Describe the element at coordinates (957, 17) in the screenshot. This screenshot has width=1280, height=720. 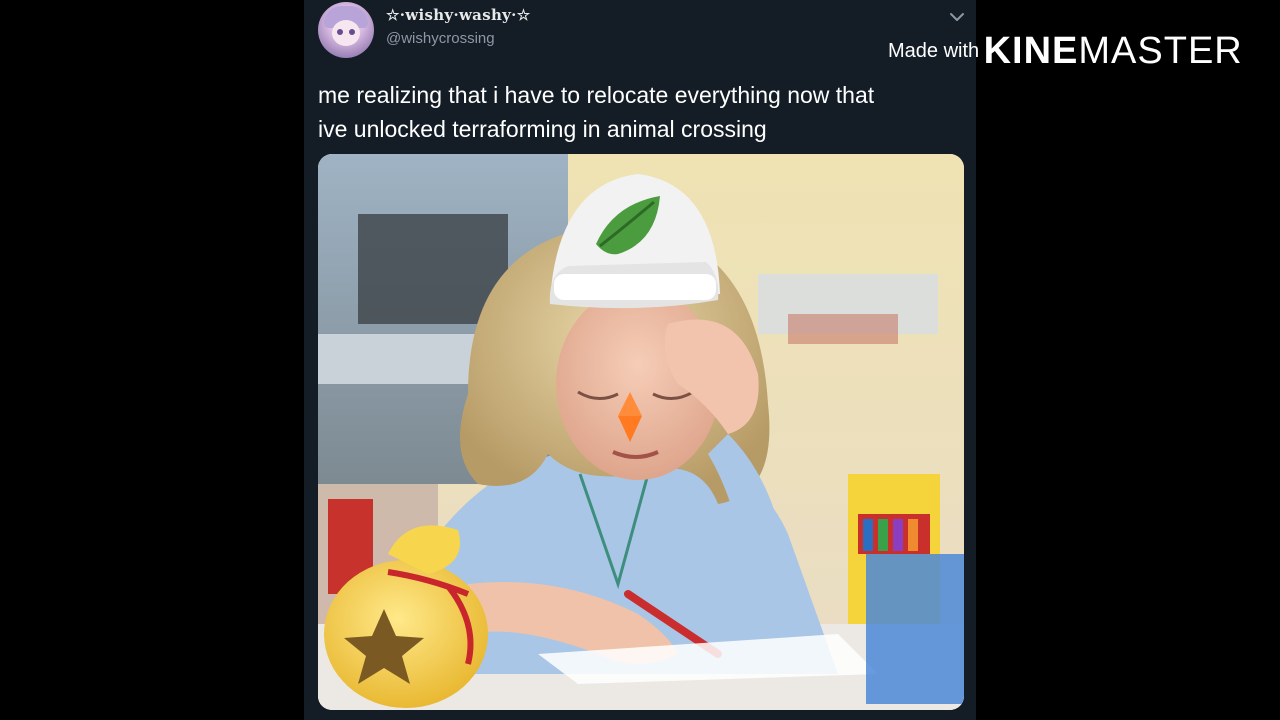
I see `chevron-down-icon` at that location.